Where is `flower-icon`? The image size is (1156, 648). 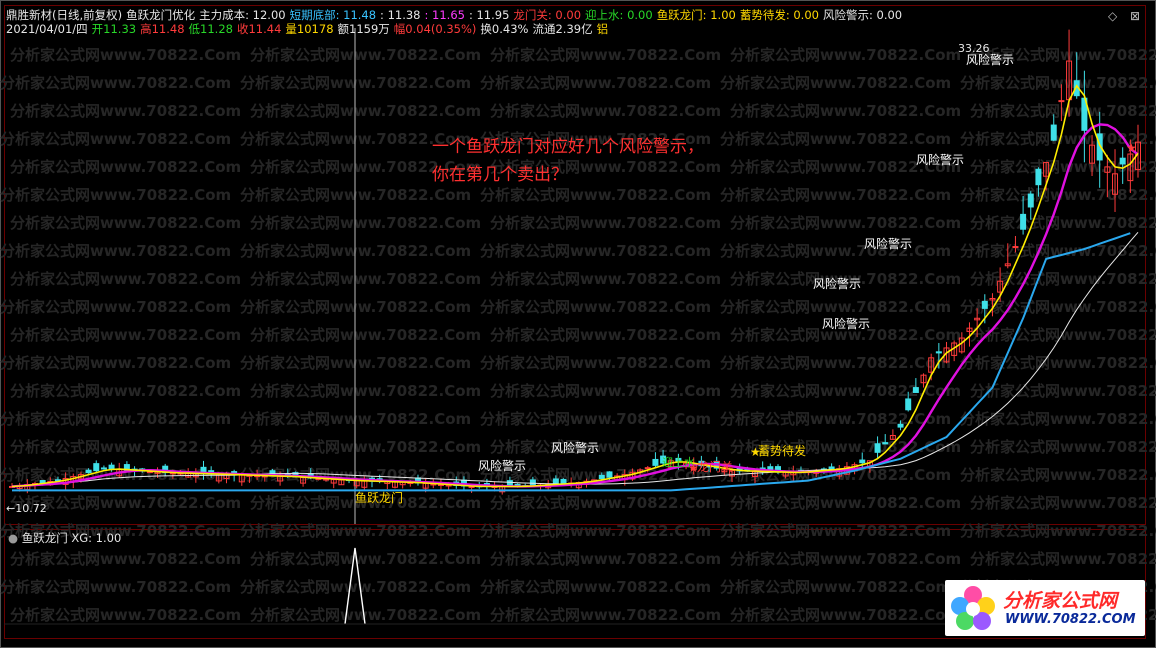 flower-icon is located at coordinates (973, 608).